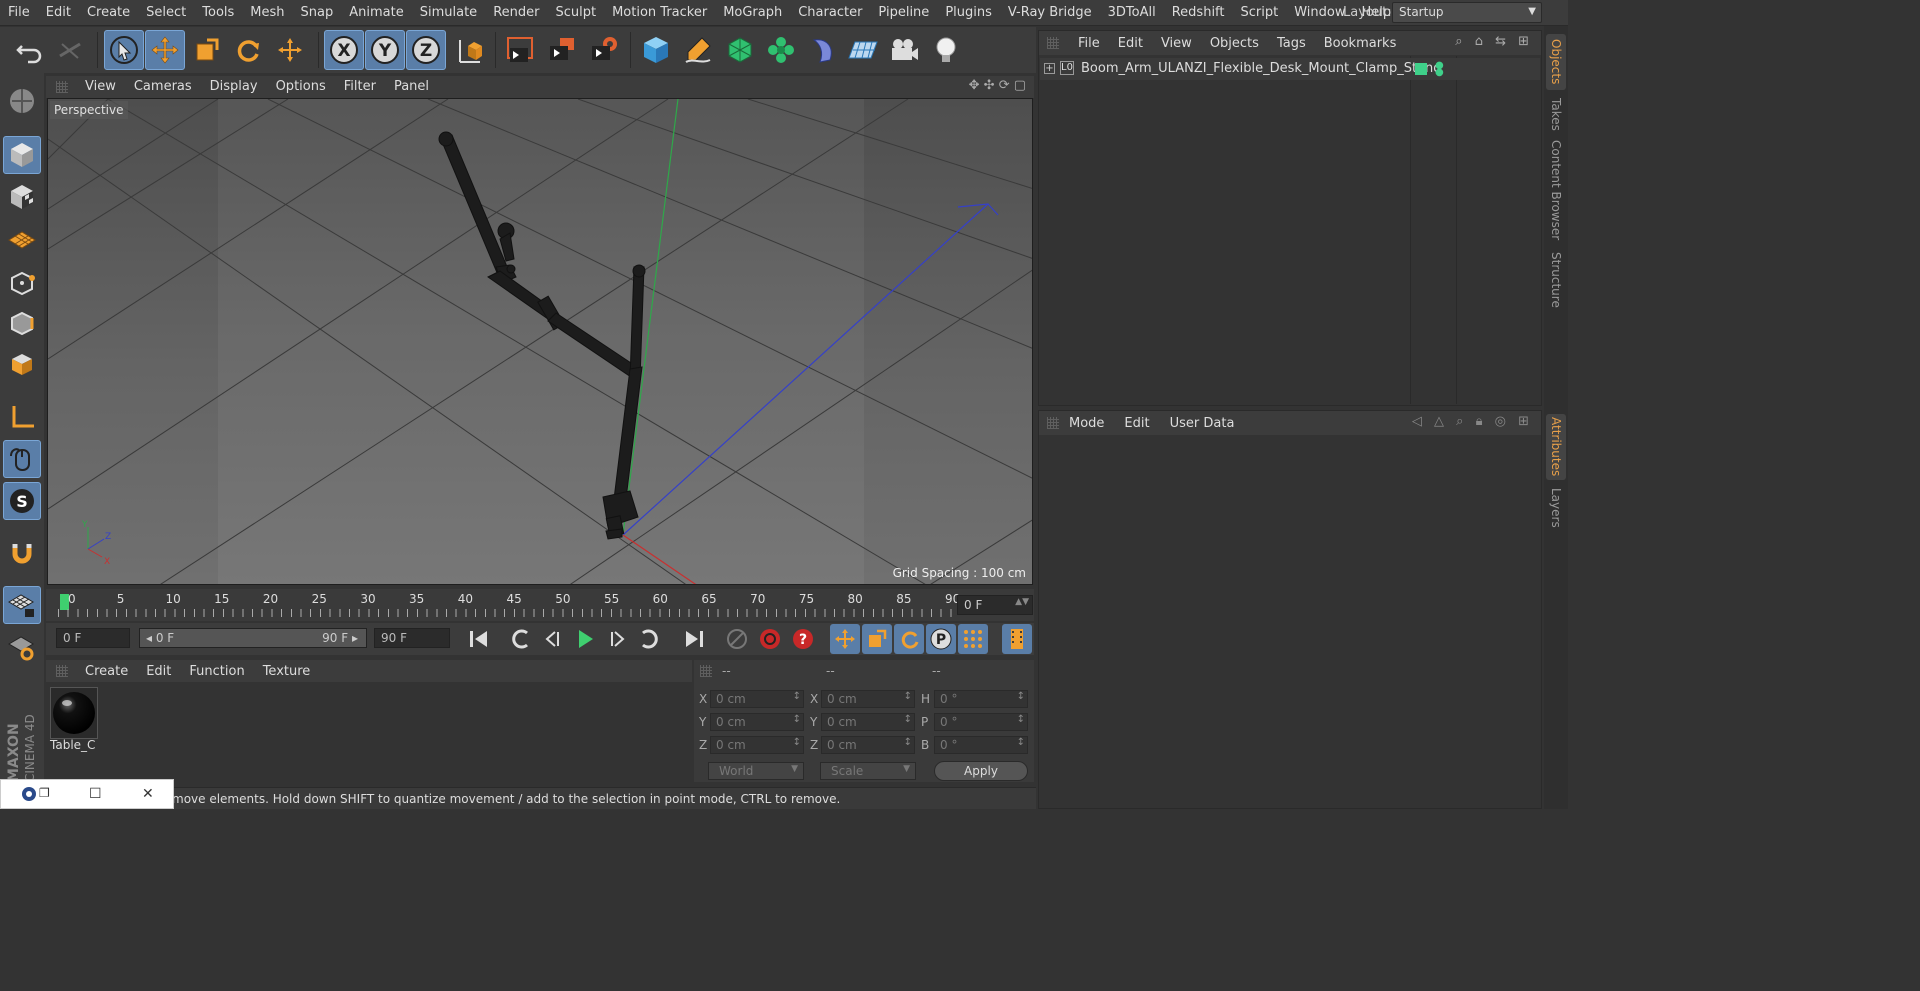  Describe the element at coordinates (58, 13) in the screenshot. I see `menu-edit: Edit` at that location.